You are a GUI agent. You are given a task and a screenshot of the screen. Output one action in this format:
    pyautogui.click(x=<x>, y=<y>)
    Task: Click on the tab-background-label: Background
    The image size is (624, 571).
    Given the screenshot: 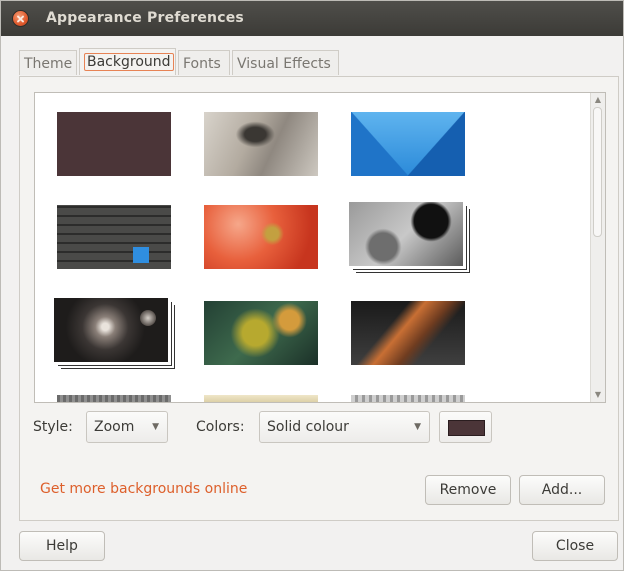 What is the action you would take?
    pyautogui.click(x=129, y=62)
    